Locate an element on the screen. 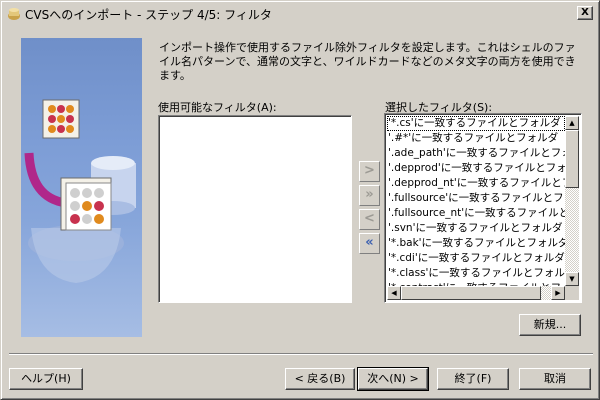  vertical-scrollbar: ▲ ▼ is located at coordinates (572, 201).